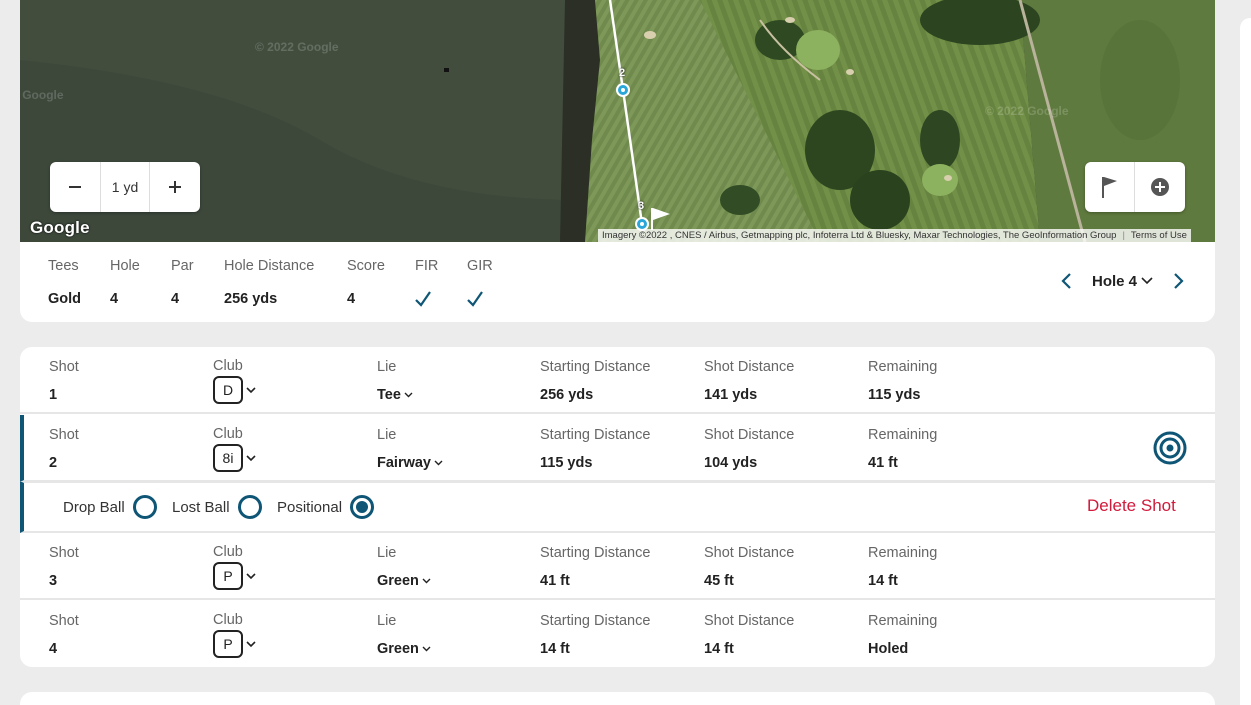 This screenshot has height=705, width=1251. I want to click on positional-radio, so click(362, 507).